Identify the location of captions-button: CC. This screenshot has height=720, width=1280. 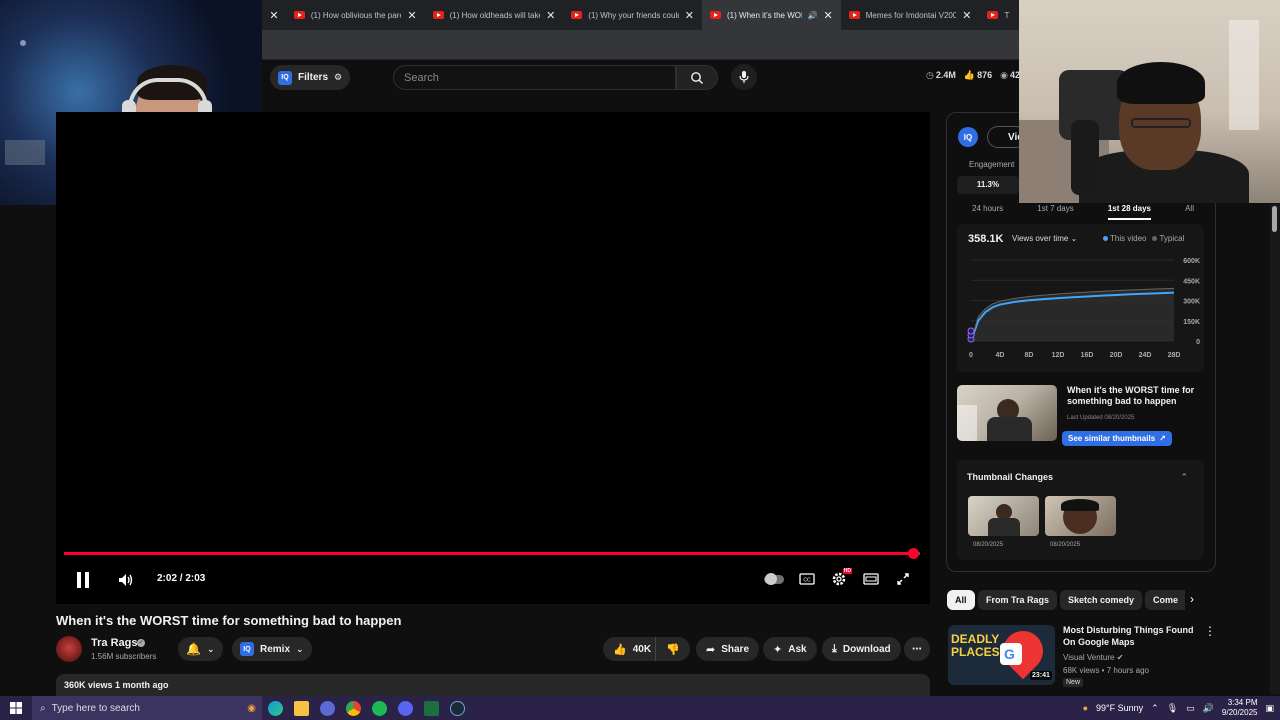
(807, 579).